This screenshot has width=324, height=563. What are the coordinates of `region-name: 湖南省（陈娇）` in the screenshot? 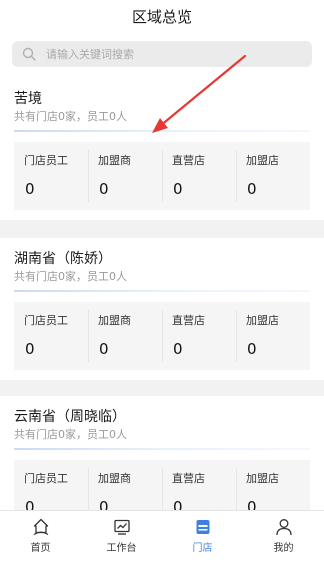 It's located at (63, 259).